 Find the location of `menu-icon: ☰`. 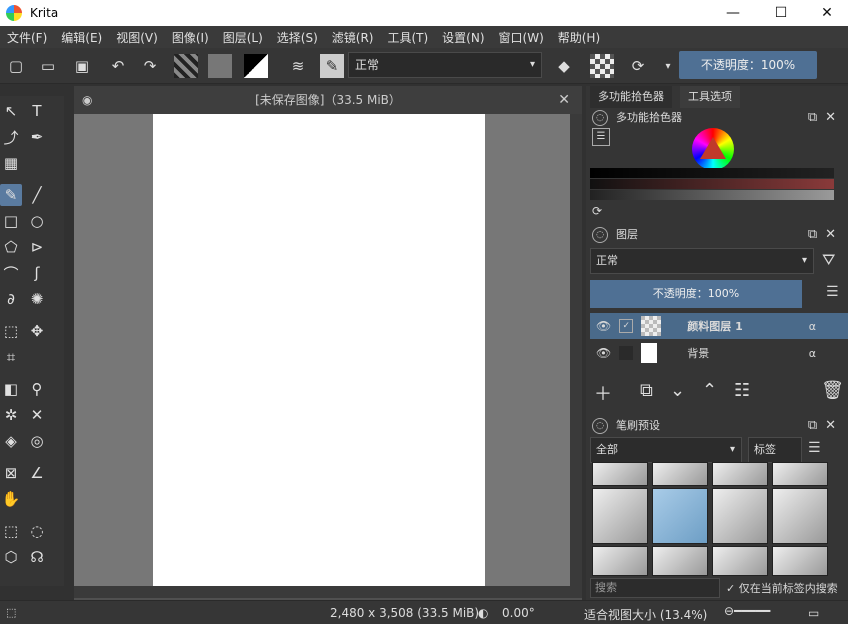

menu-icon: ☰ is located at coordinates (814, 448).